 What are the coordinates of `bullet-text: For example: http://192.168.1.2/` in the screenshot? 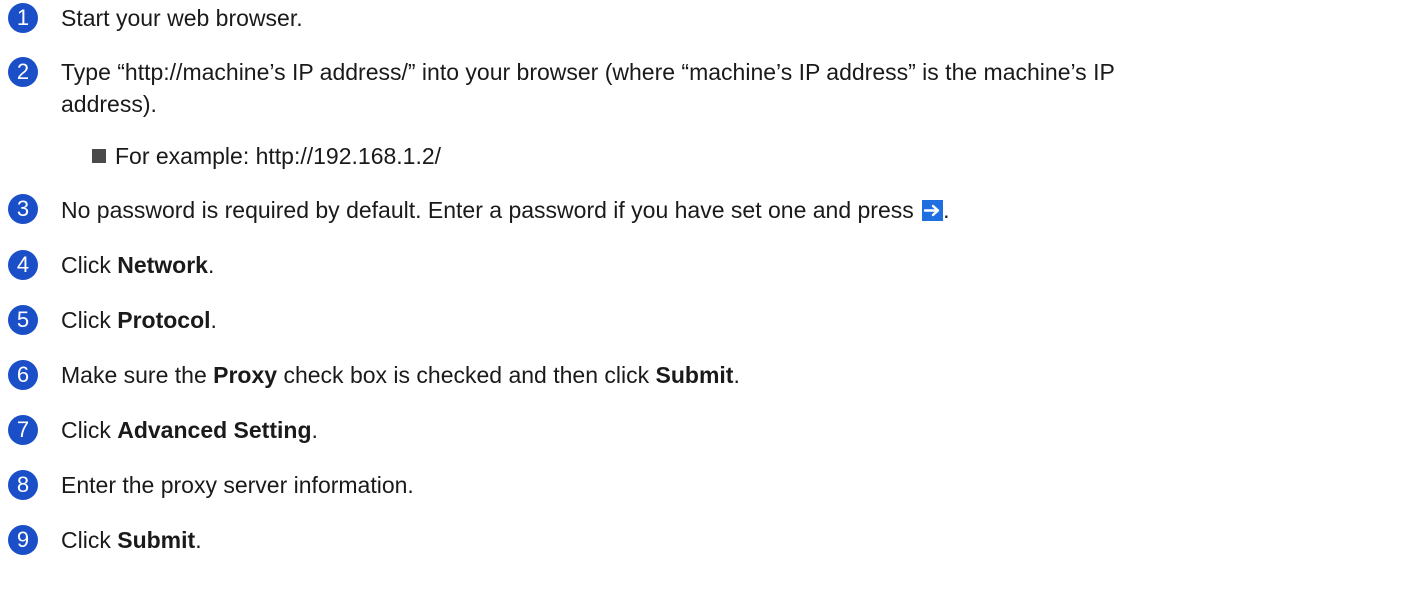 It's located at (278, 156).